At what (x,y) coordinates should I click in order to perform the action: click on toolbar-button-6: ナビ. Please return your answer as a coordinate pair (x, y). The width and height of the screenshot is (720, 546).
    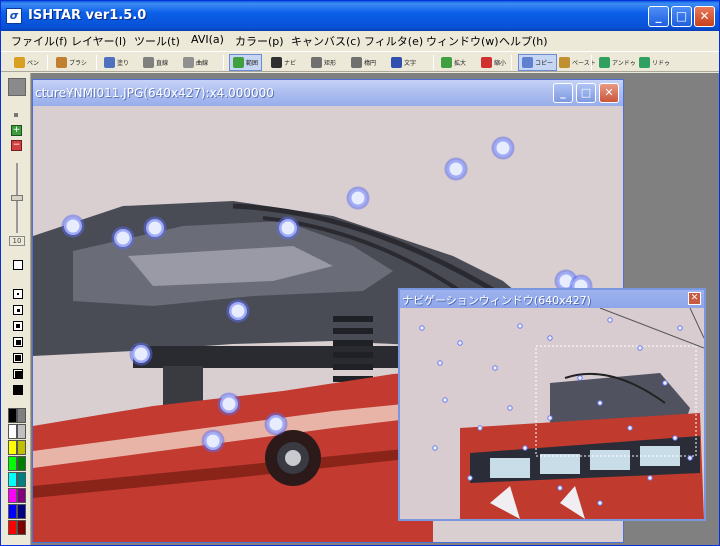
    Looking at the image, I should click on (283, 62).